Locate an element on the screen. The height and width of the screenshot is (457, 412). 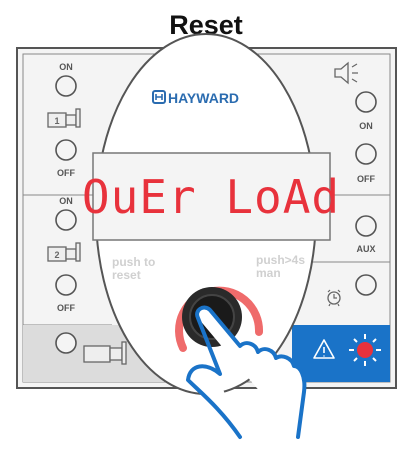
speaker-on-button is located at coordinates (366, 102).